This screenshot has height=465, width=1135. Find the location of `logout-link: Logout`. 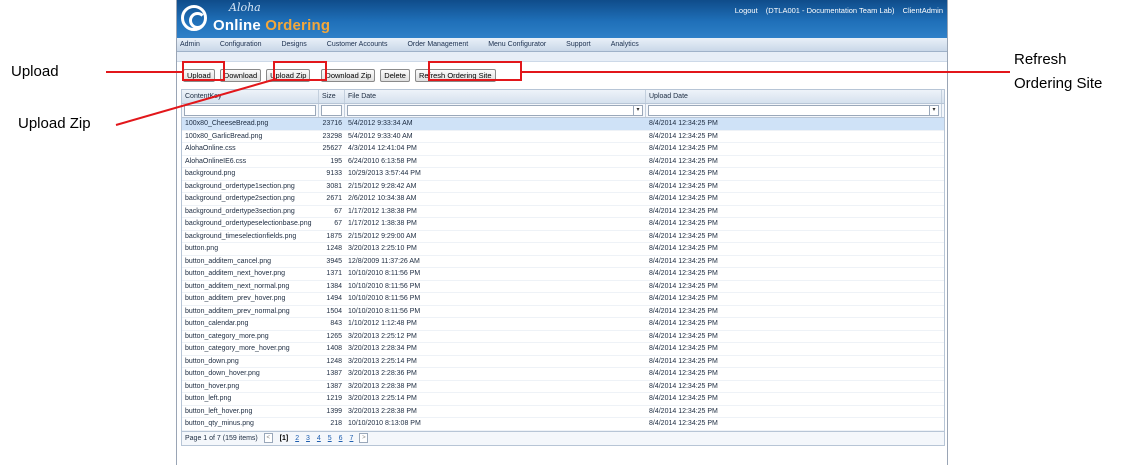

logout-link: Logout is located at coordinates (746, 10).